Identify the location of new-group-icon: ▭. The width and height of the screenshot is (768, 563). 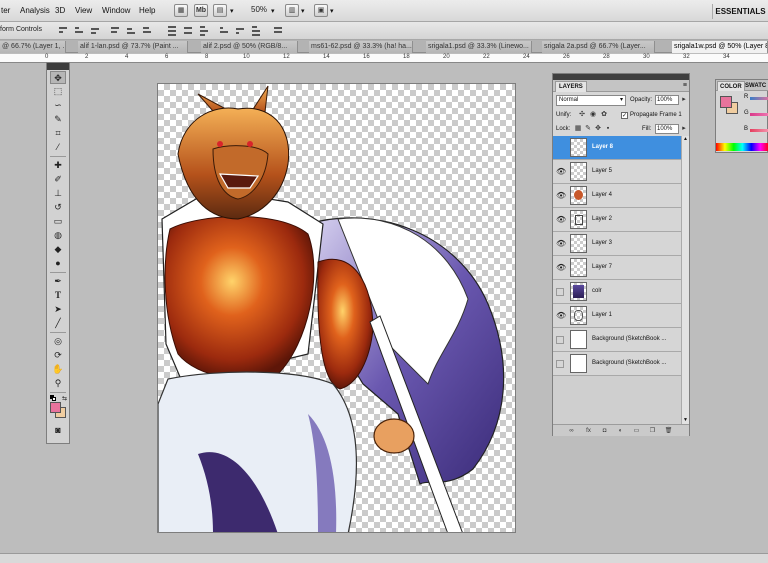
(636, 431).